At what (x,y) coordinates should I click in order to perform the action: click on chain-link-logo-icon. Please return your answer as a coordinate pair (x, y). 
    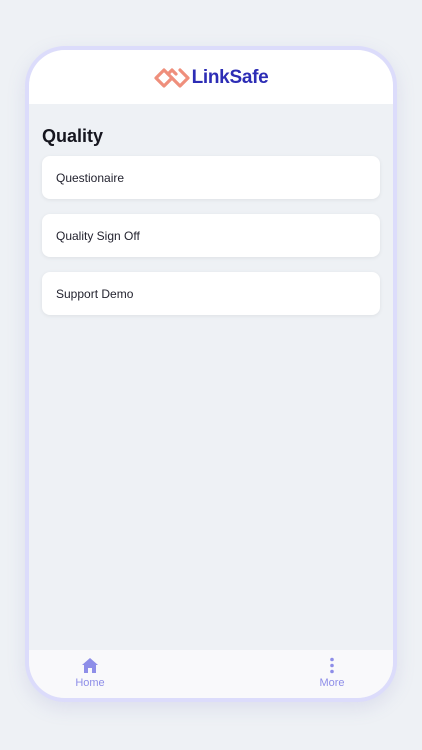
    Looking at the image, I should click on (171, 78).